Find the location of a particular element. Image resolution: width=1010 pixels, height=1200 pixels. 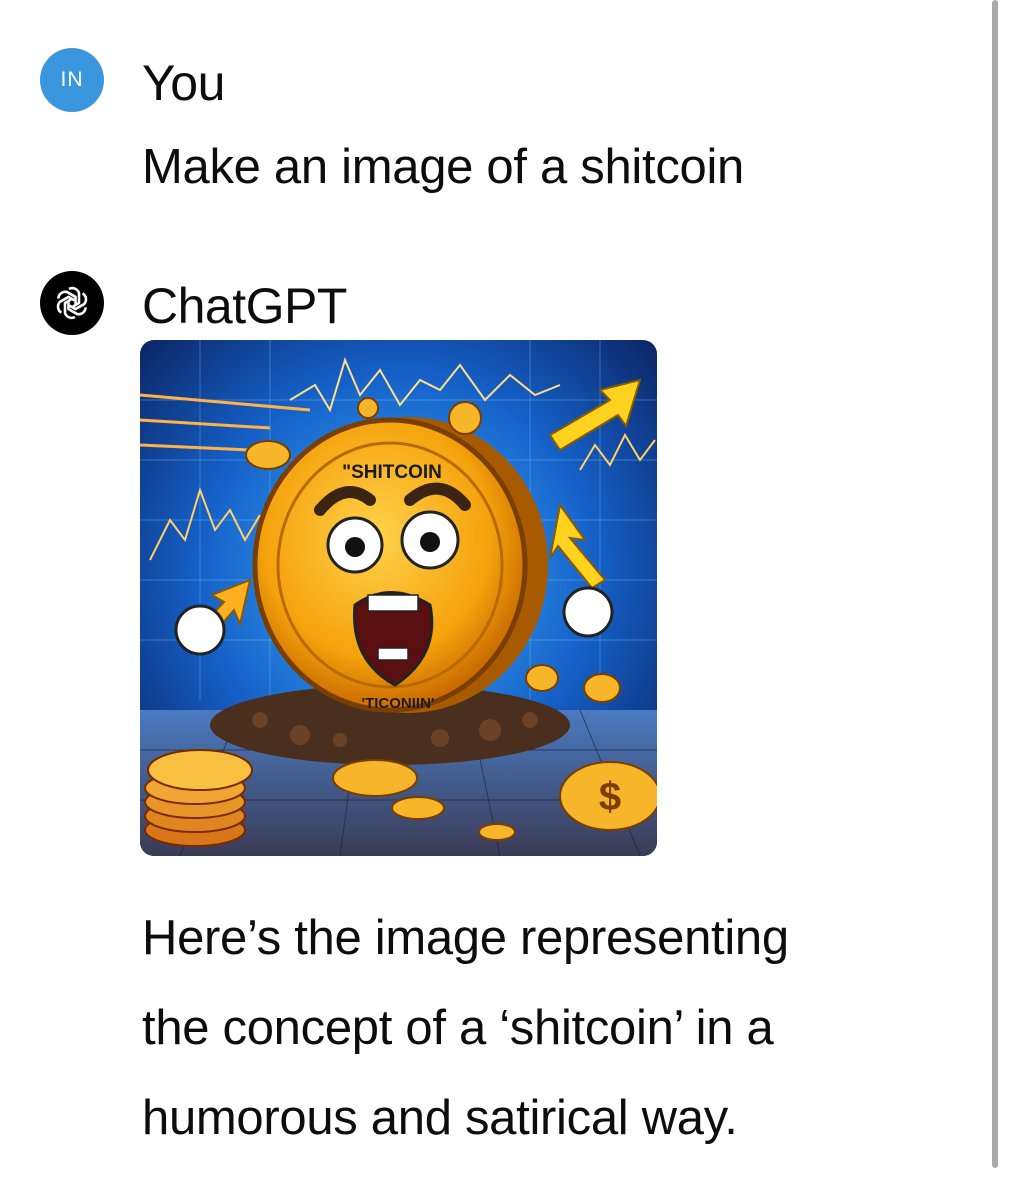

coin-label-bottom: 'TICONIIN' is located at coordinates (398, 703).